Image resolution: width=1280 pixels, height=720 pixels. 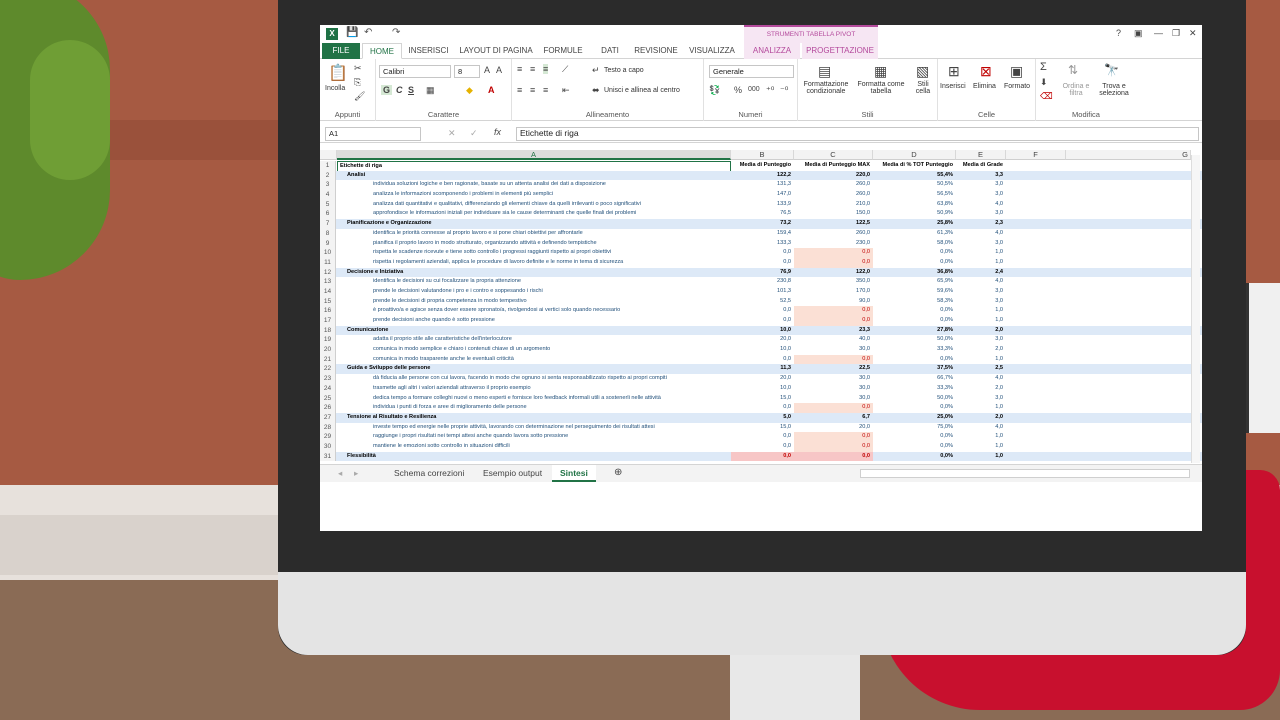 I want to click on insert-cells-icon: ⊞, so click(x=954, y=71).